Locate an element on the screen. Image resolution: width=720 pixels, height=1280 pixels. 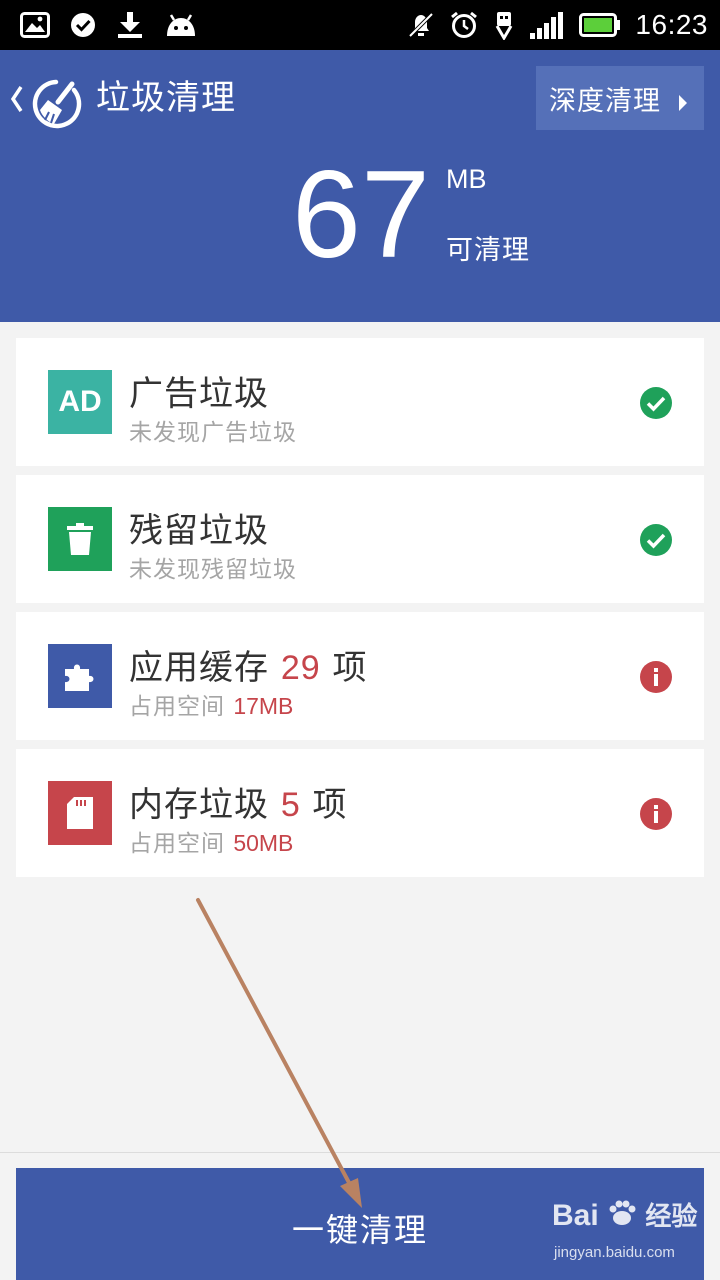
android-icon is located at coordinates (181, 25).